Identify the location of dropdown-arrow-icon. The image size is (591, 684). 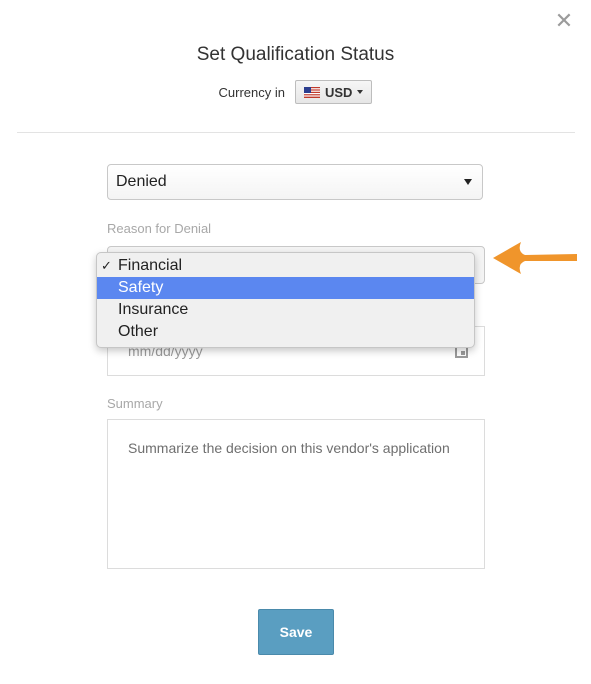
(468, 182).